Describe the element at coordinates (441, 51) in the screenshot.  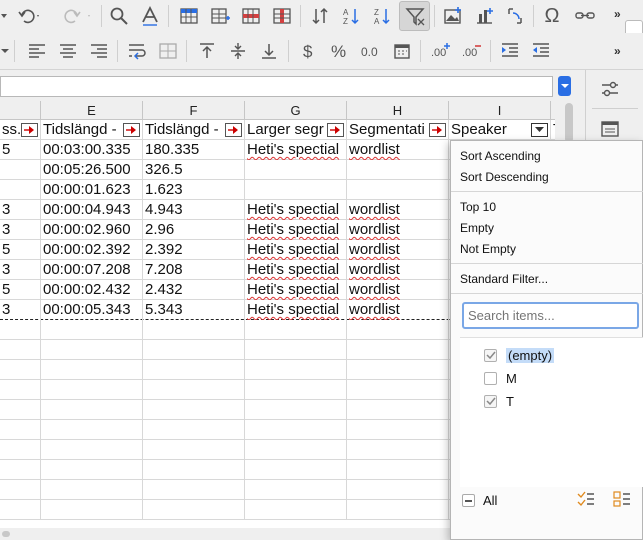
I see `add-decimal-place-icon: .00` at that location.